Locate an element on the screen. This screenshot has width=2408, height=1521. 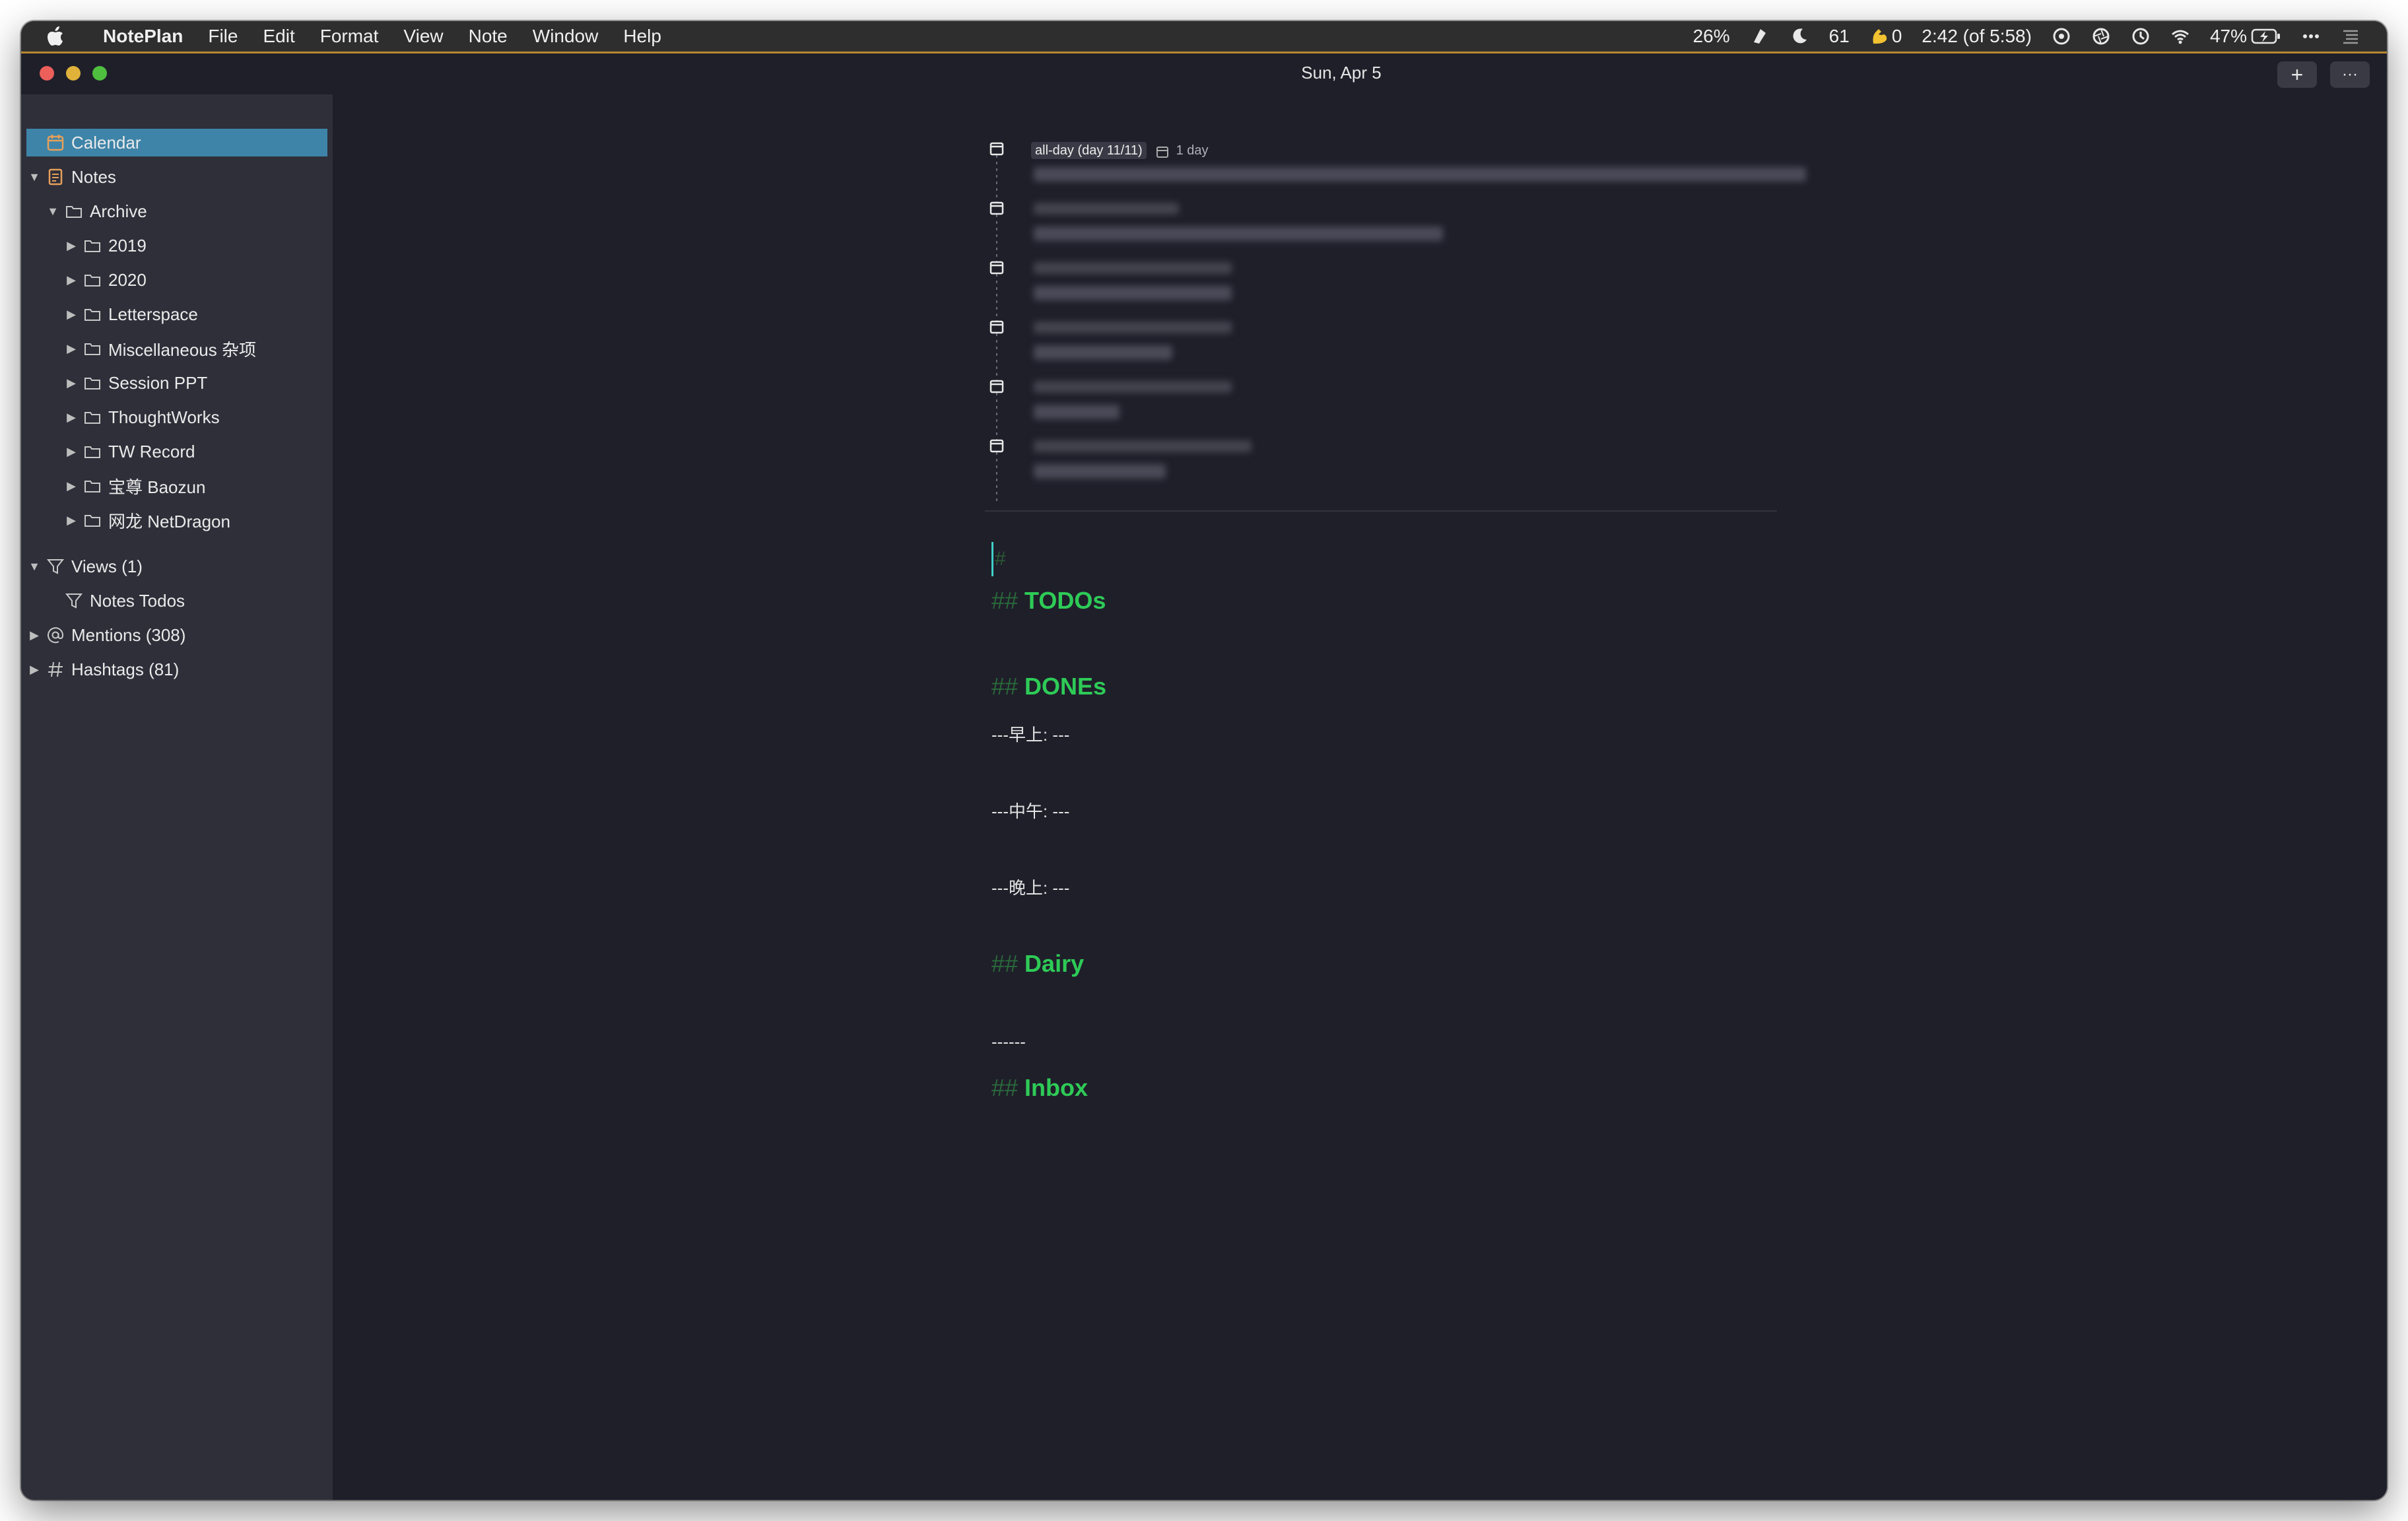
arm-count: 0 is located at coordinates (1897, 36).